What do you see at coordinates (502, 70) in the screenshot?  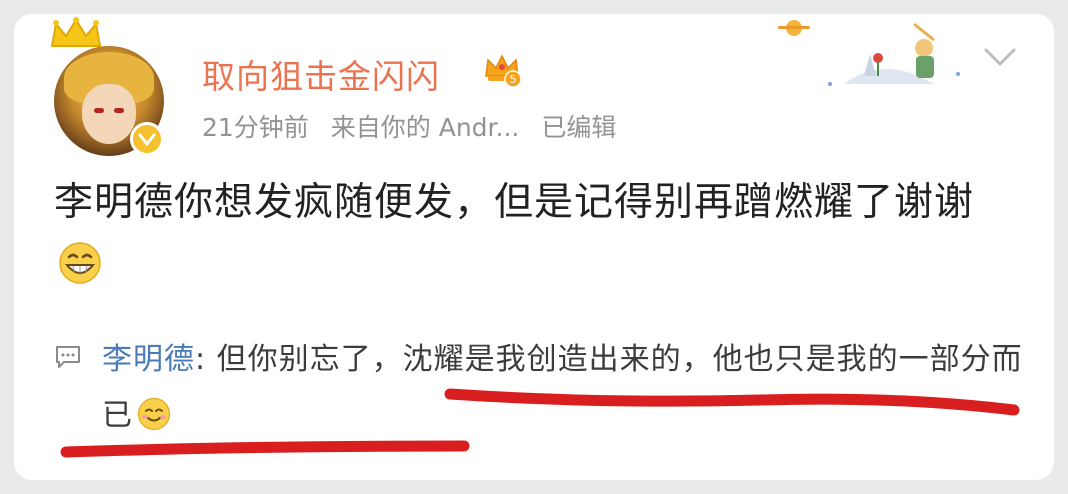 I see `vip-crown-icon: 5` at bounding box center [502, 70].